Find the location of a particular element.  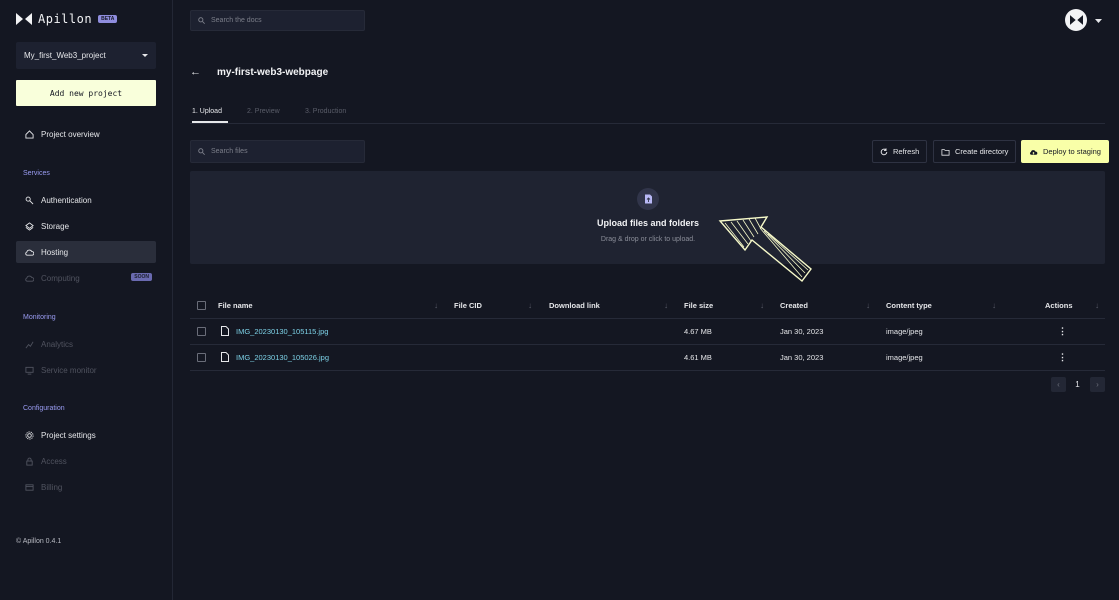

file-name-link: IMG_20230130_105026.jpg is located at coordinates (282, 357).